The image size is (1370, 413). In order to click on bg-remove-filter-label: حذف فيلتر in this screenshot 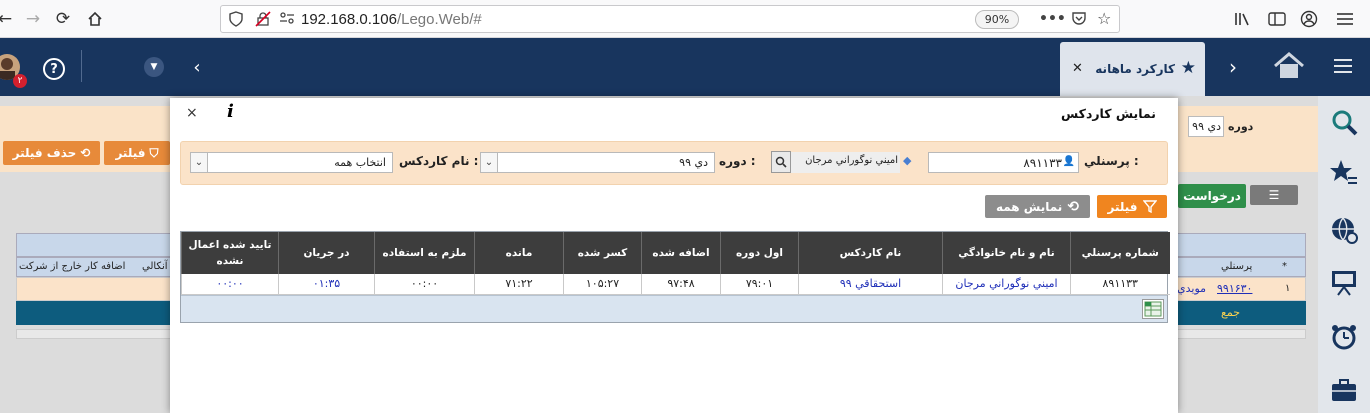, I will do `click(44, 153)`.